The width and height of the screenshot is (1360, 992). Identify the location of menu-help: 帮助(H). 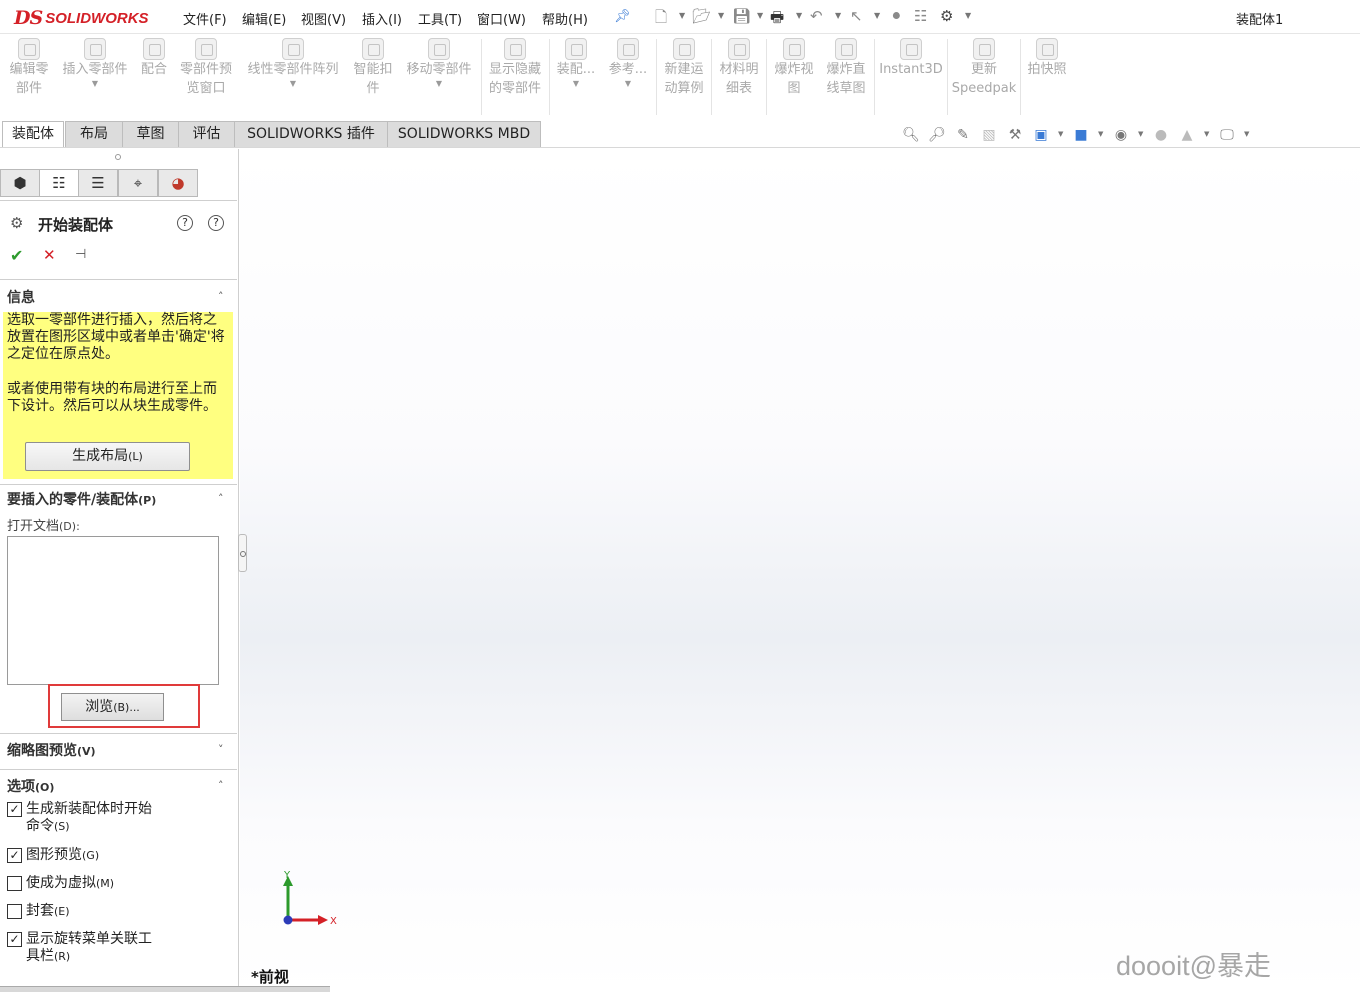
(565, 18).